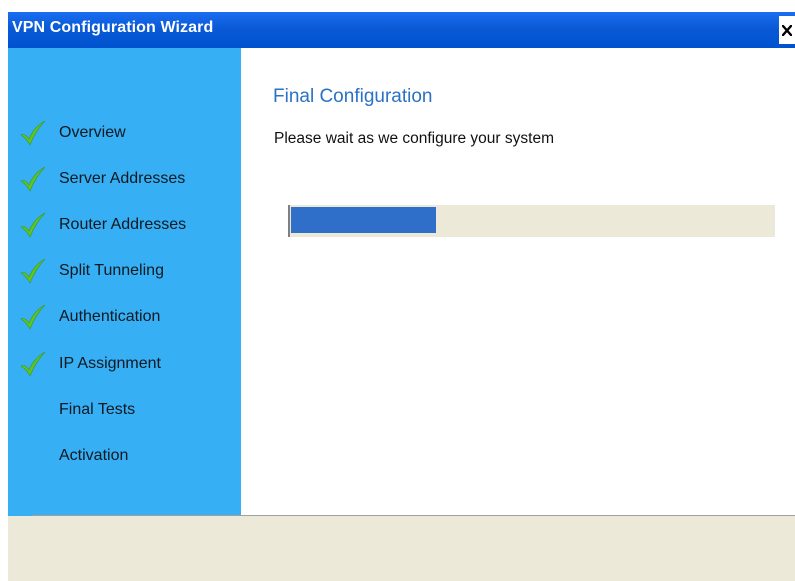  I want to click on close-button, so click(787, 30).